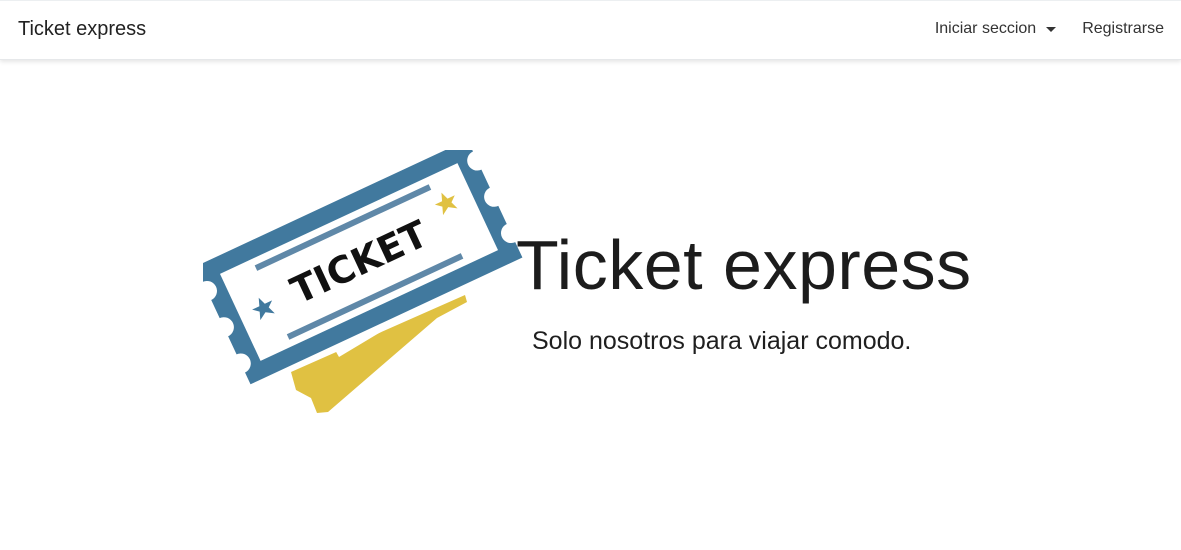 This screenshot has height=550, width=1181. Describe the element at coordinates (363, 281) in the screenshot. I see `ticket-logo-icon: TICKET` at that location.